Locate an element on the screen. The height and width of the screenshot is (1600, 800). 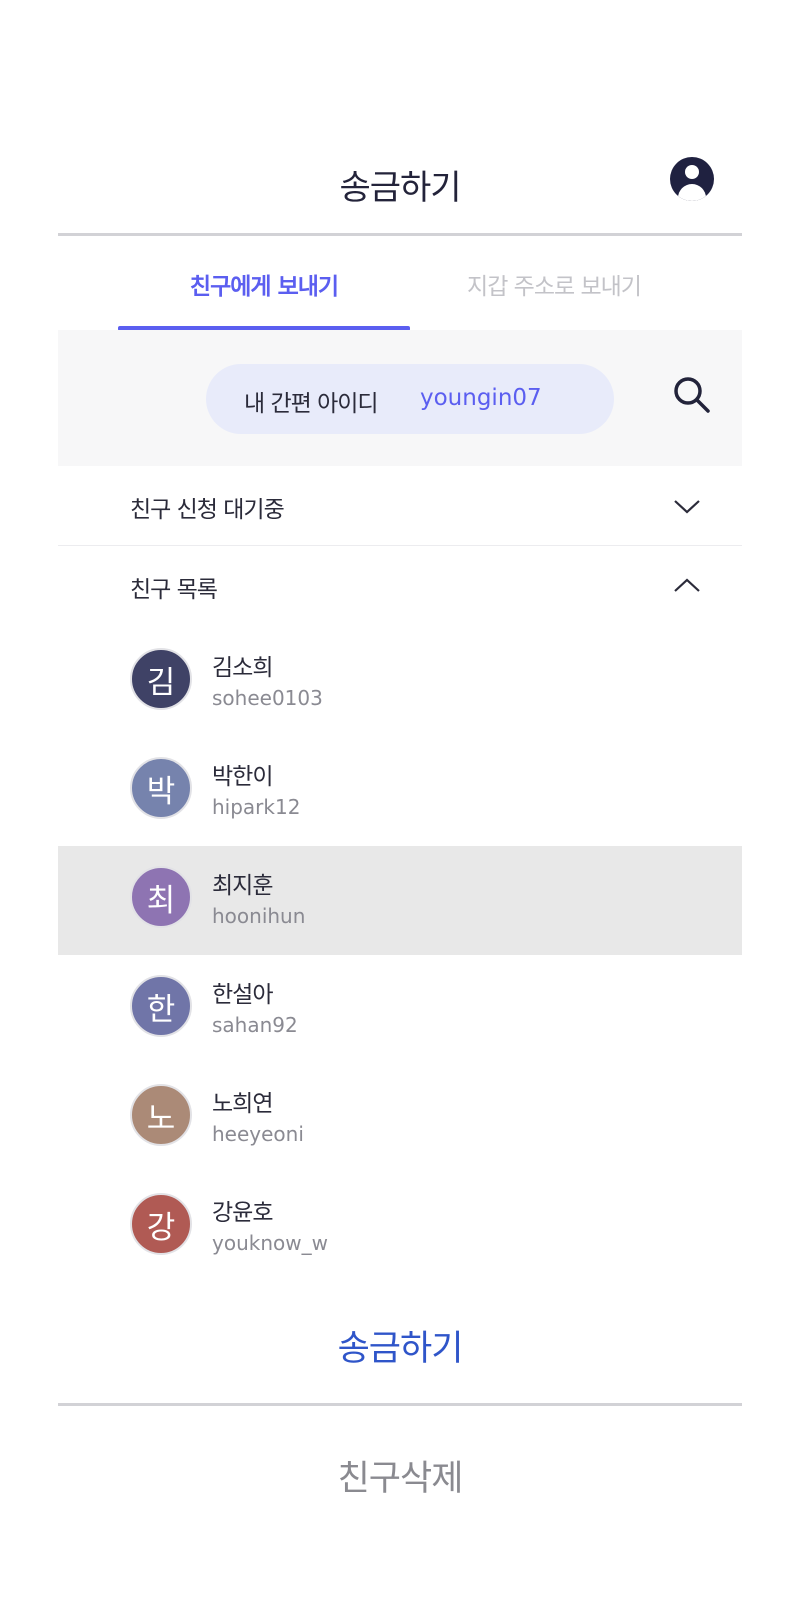
account-circle-icon is located at coordinates (692, 179).